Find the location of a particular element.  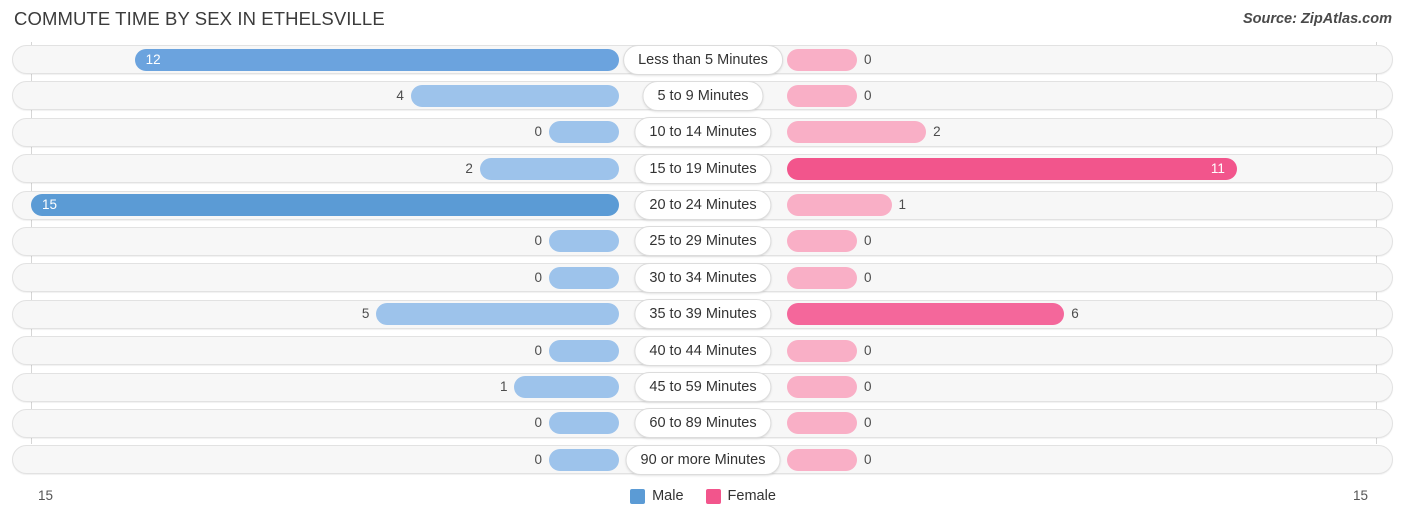

chart-footer: 15 15 Male Female is located at coordinates (703, 503).